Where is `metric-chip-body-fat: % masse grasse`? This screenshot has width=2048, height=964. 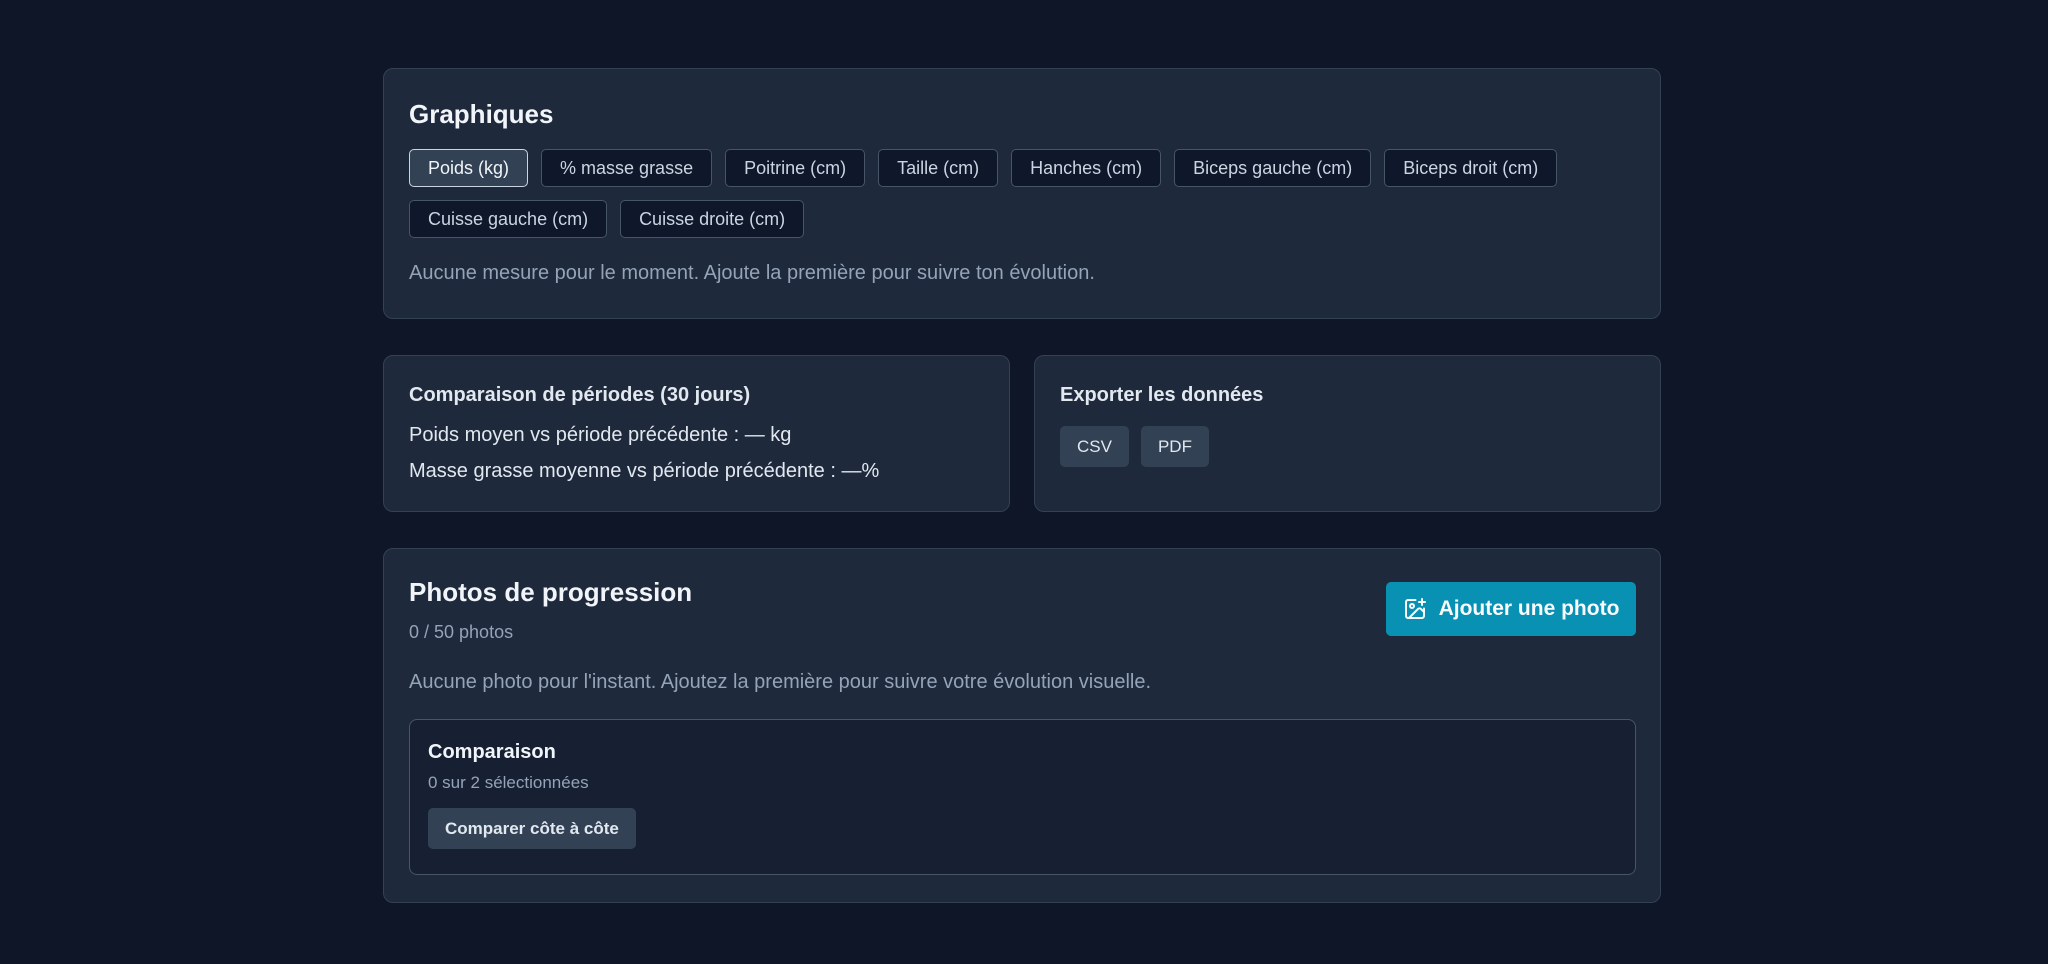
metric-chip-body-fat: % masse grasse is located at coordinates (627, 168).